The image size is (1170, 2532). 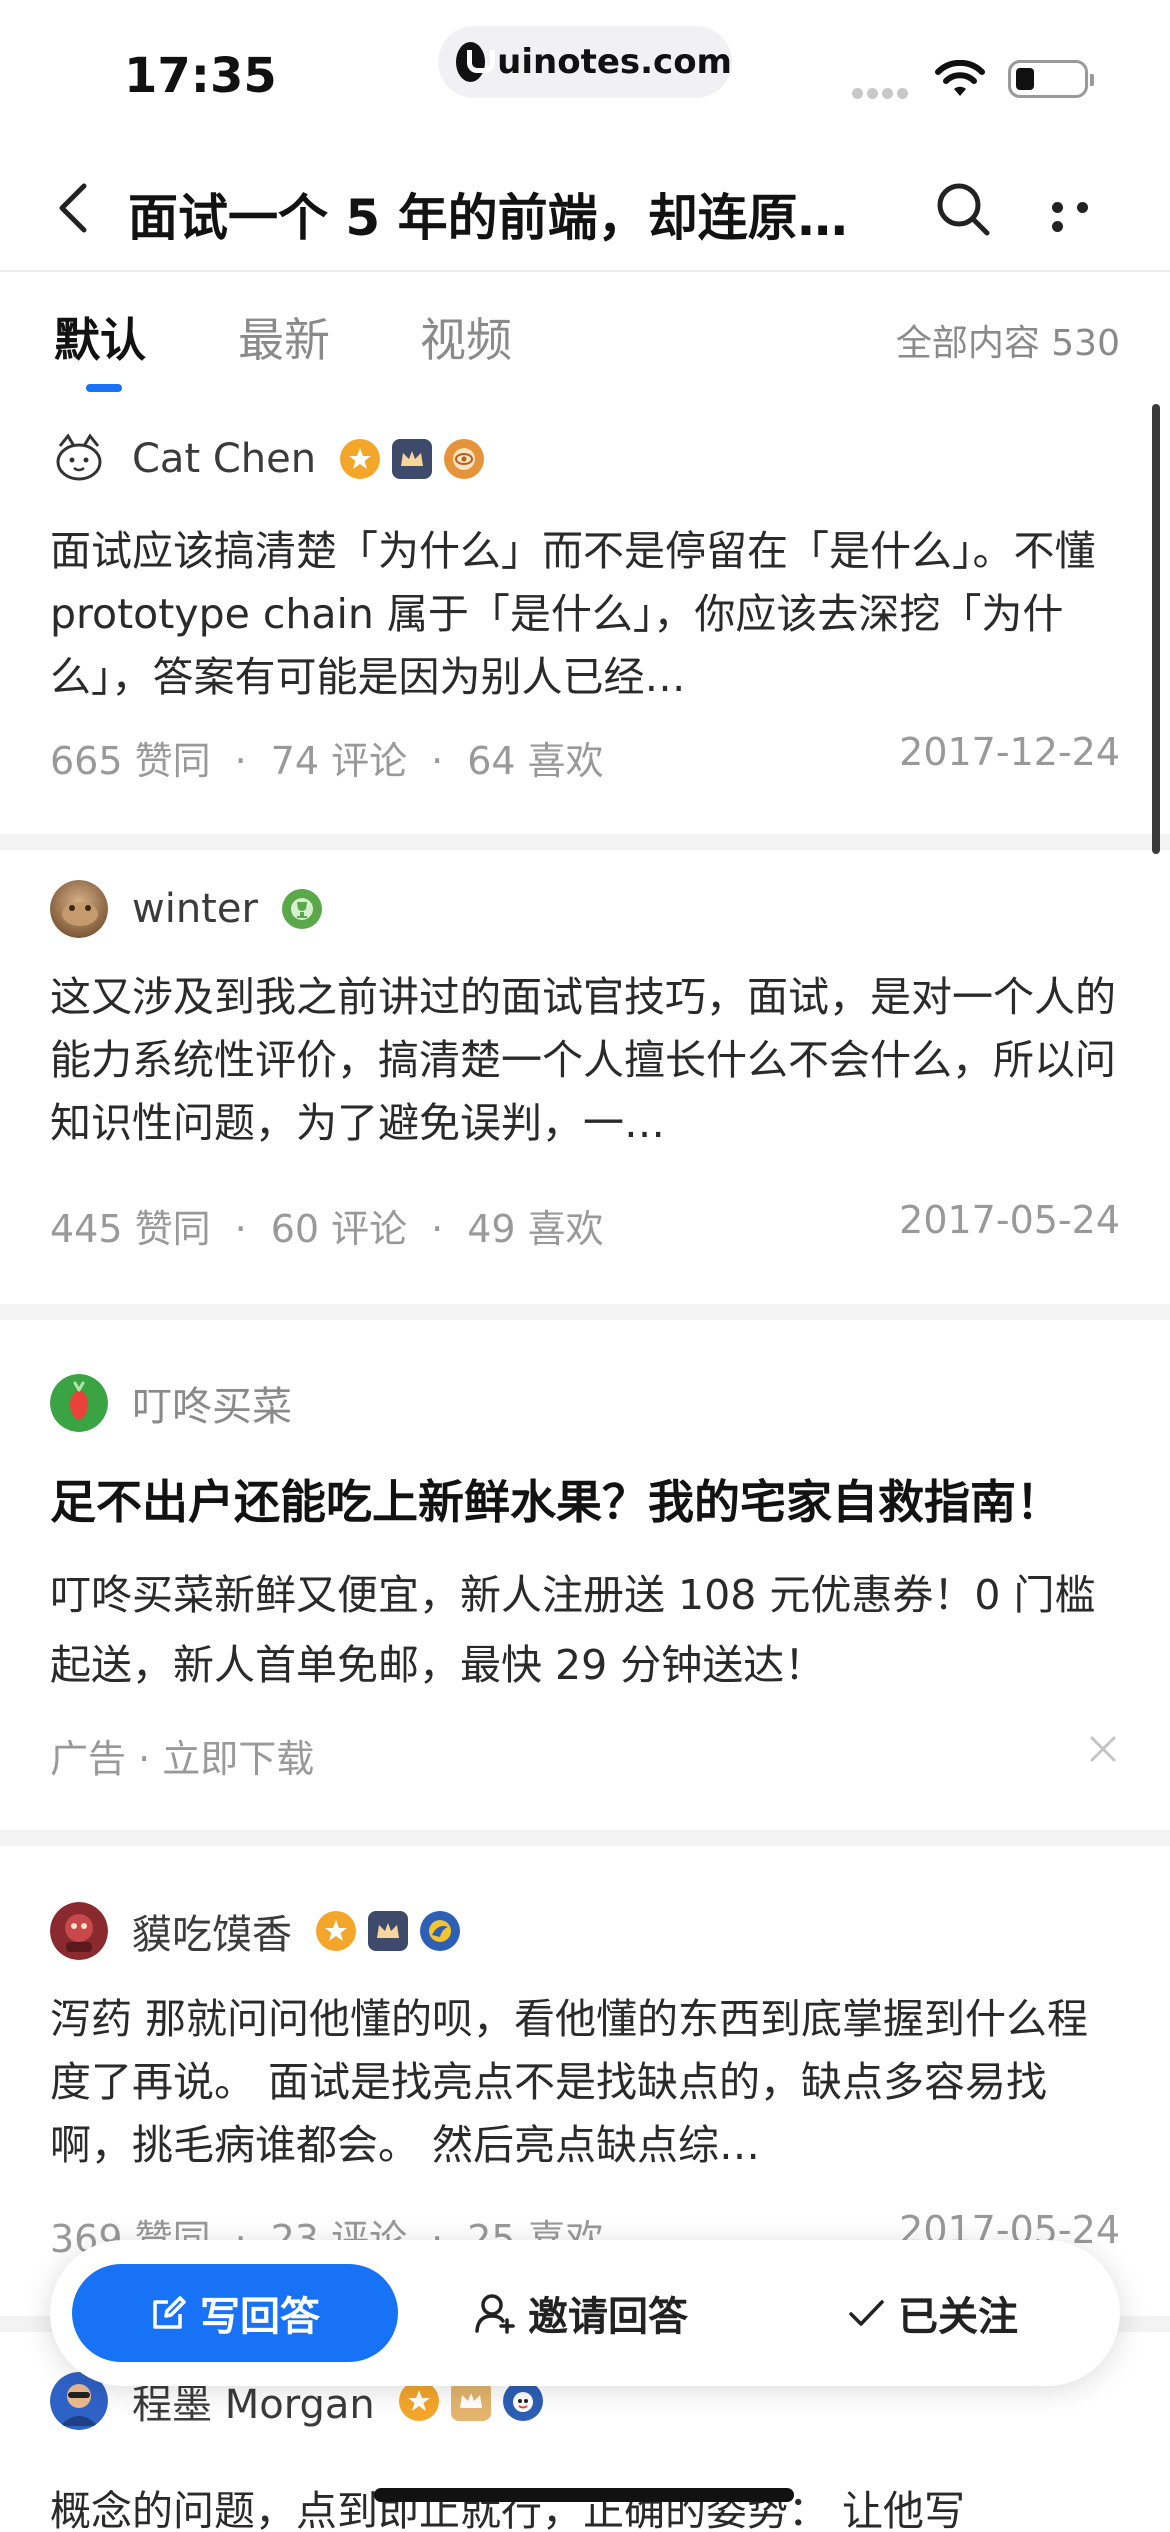 I want to click on follow-question-button: 已关注, so click(x=932, y=2313).